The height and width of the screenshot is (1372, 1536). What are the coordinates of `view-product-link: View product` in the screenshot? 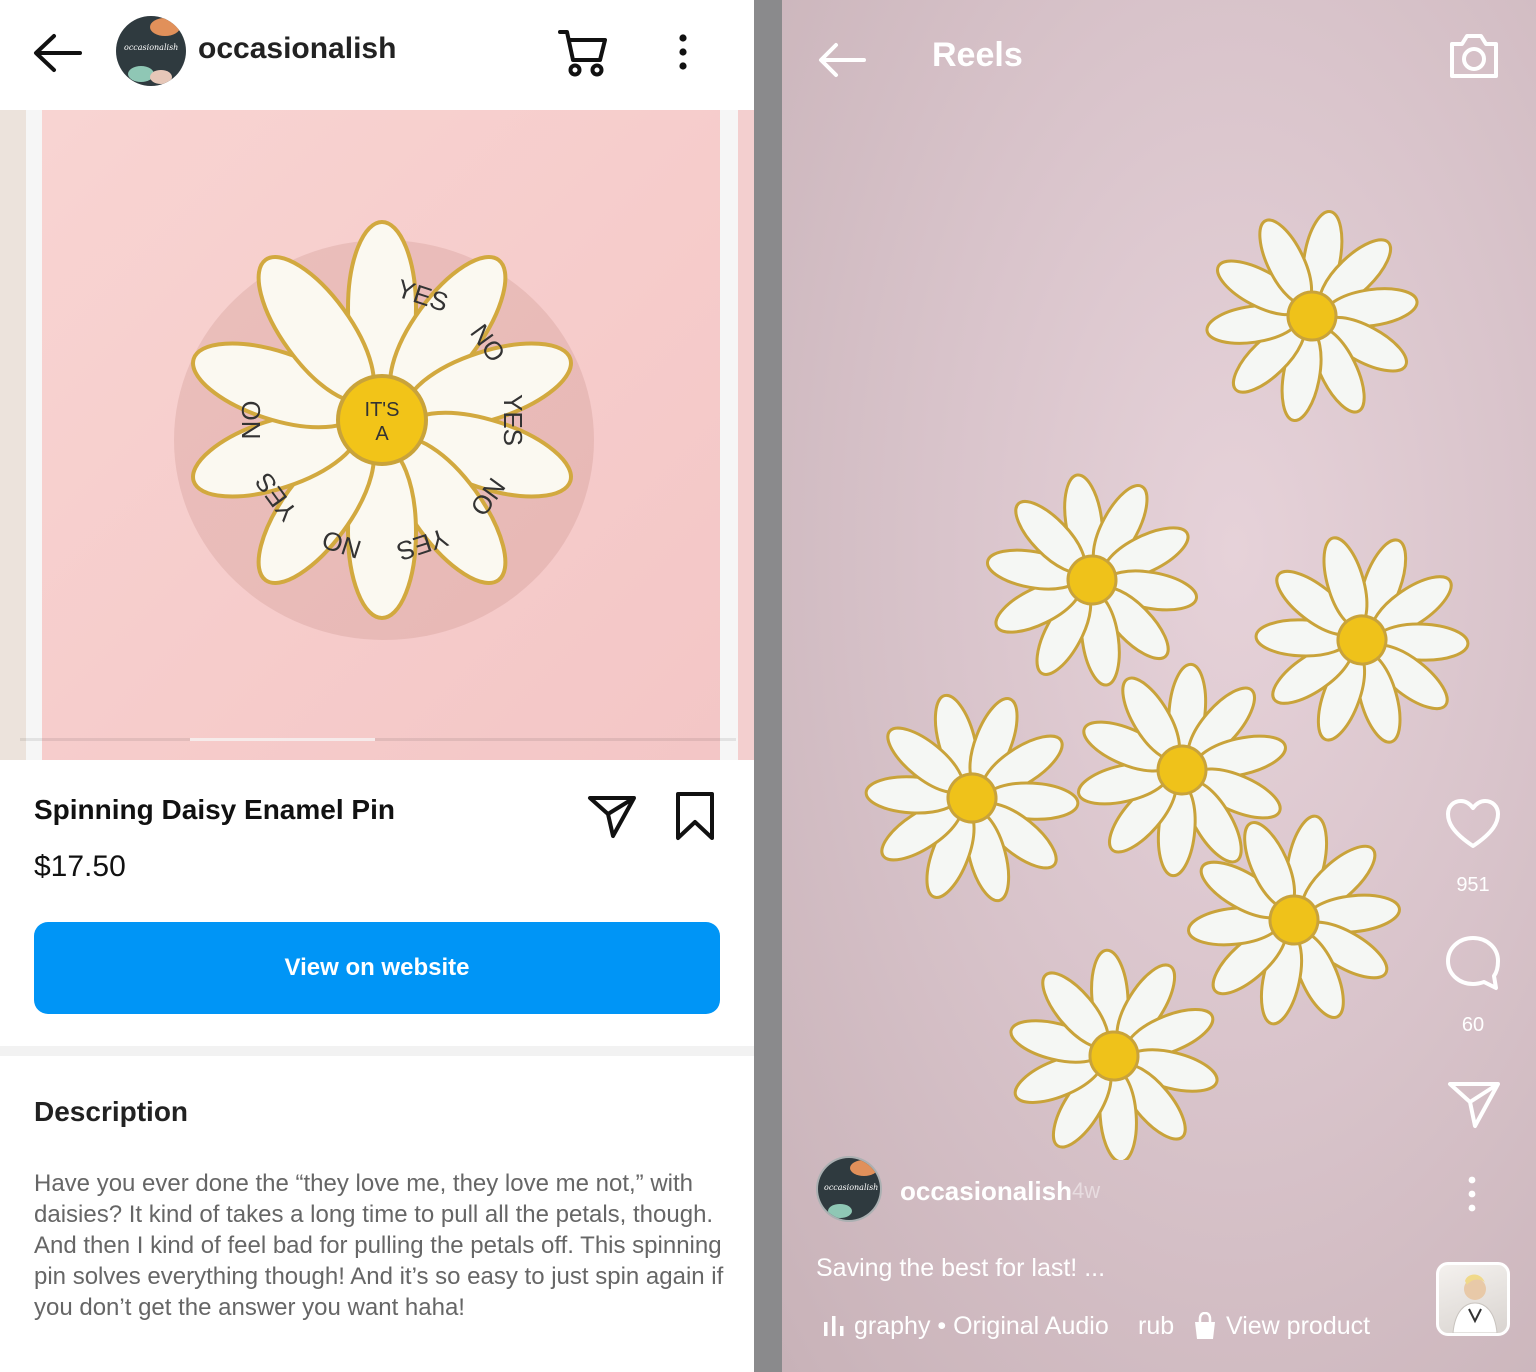 It's located at (1298, 1326).